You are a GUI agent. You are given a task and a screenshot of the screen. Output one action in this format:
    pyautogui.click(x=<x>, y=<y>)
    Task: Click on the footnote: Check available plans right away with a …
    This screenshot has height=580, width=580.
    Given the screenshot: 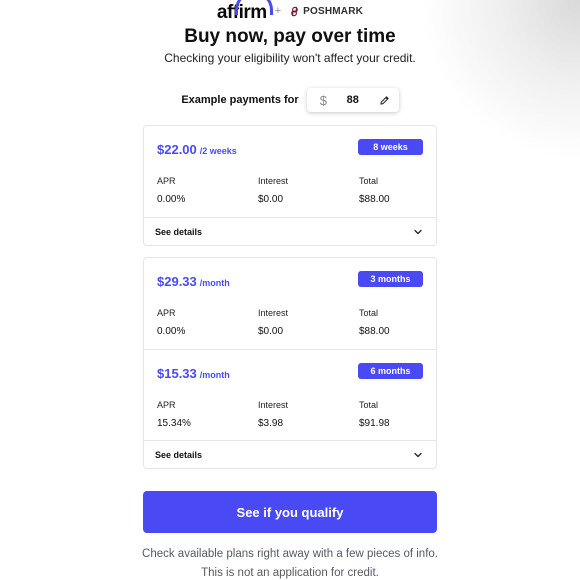 What is the action you would take?
    pyautogui.click(x=290, y=562)
    